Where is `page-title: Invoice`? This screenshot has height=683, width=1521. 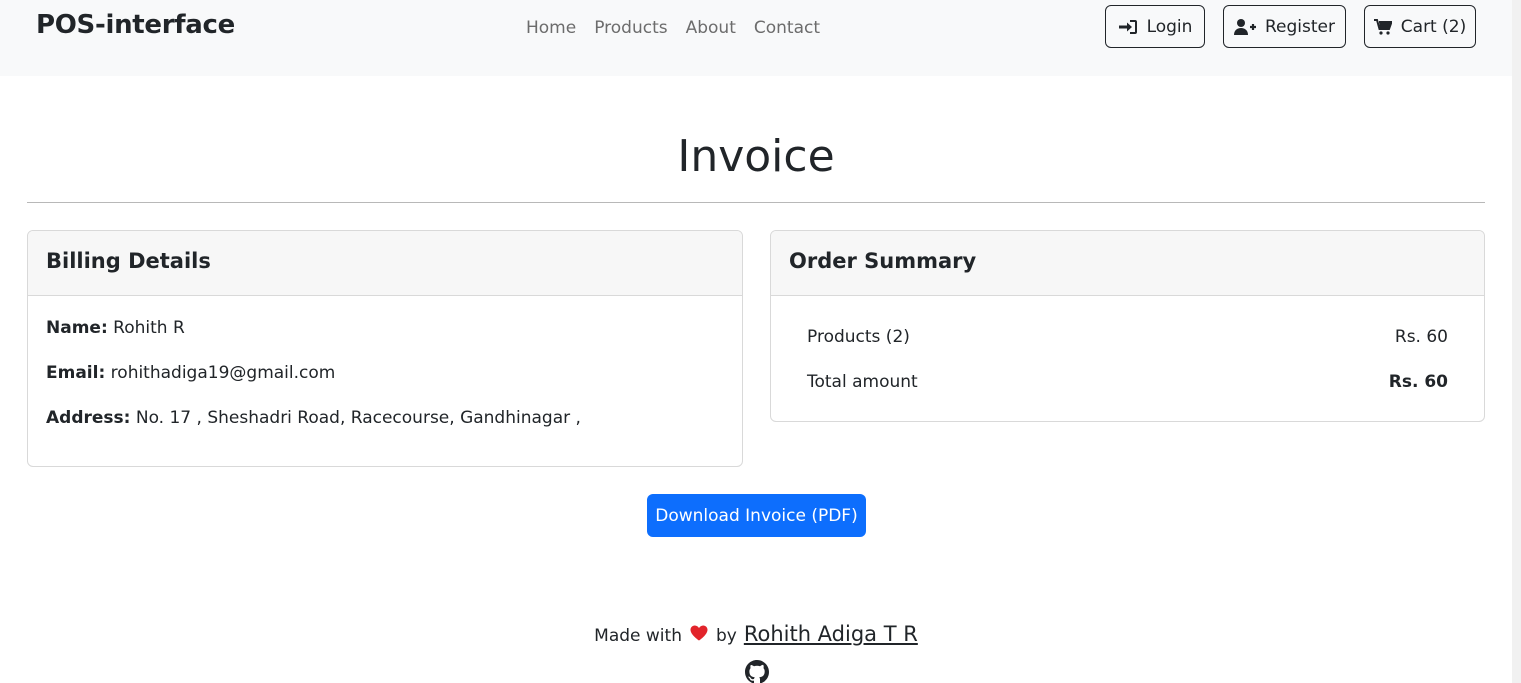
page-title: Invoice is located at coordinates (756, 156).